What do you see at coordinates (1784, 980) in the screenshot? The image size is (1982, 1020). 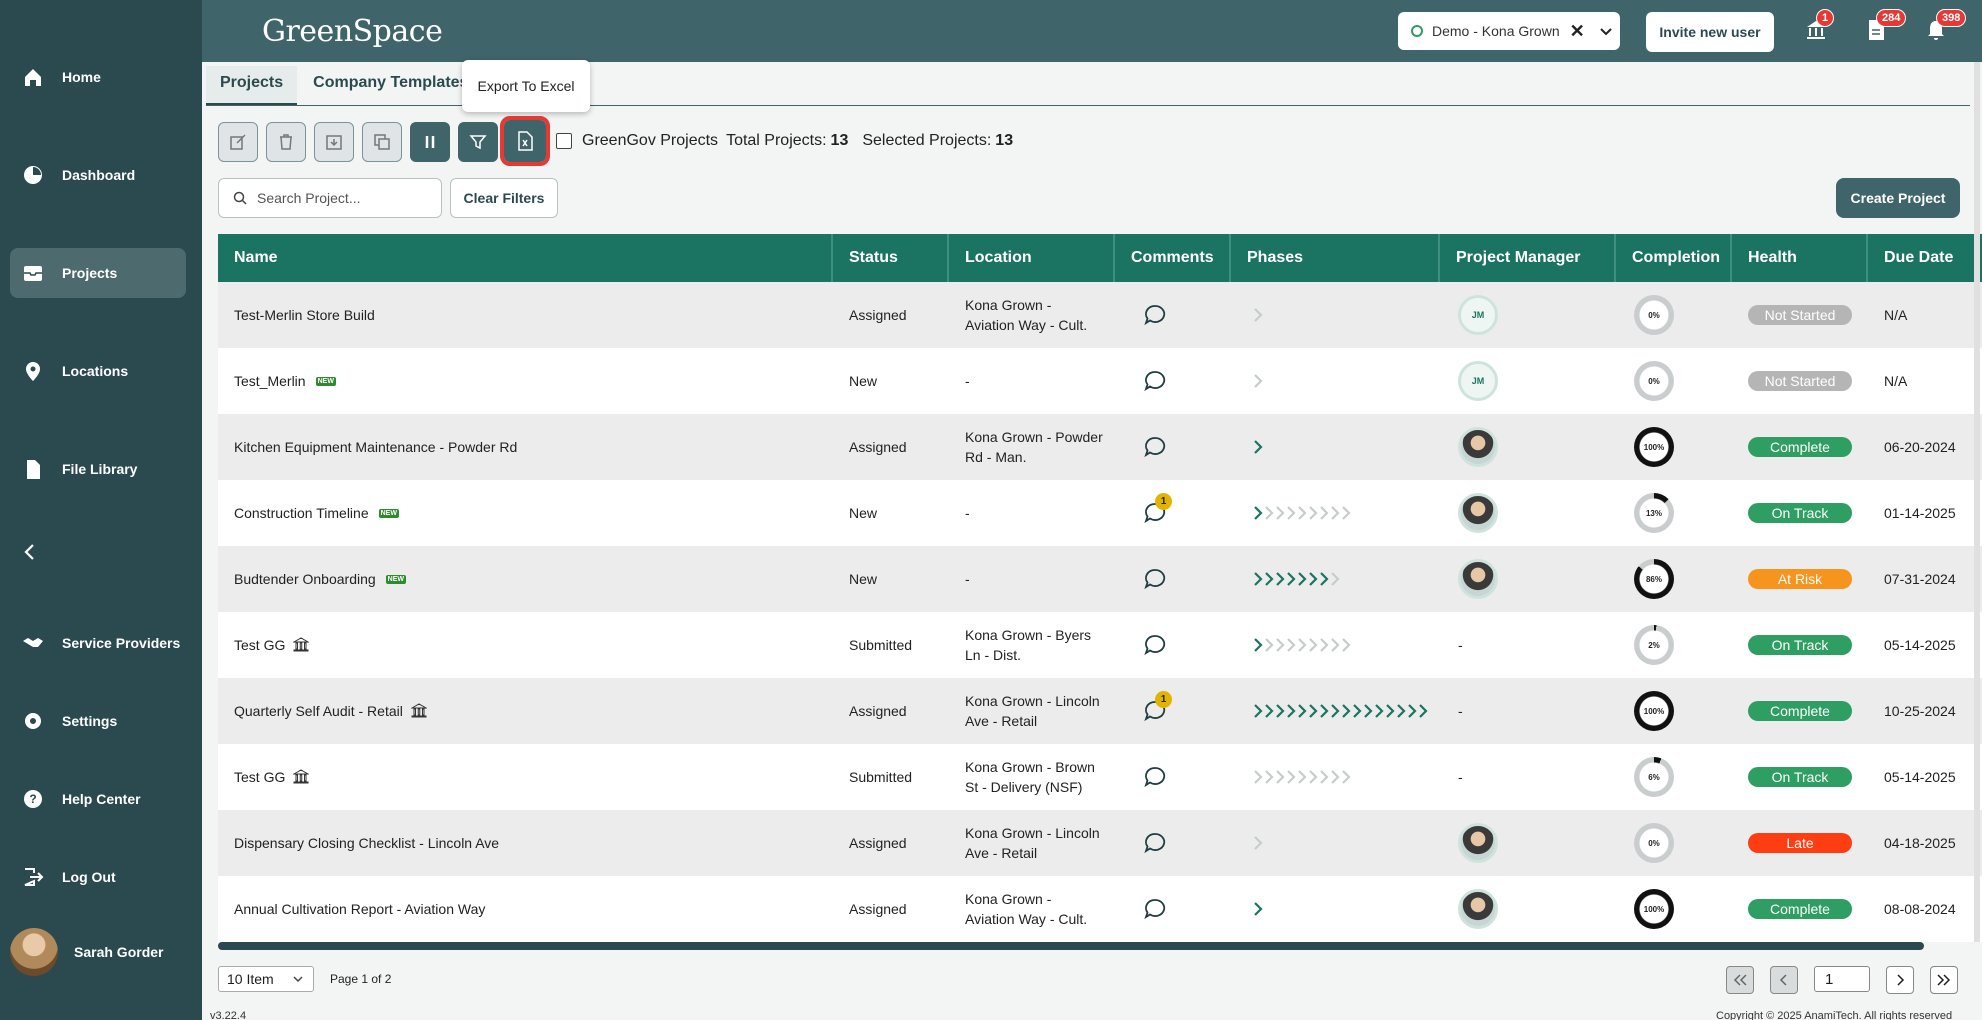 I see `prev-page-button` at bounding box center [1784, 980].